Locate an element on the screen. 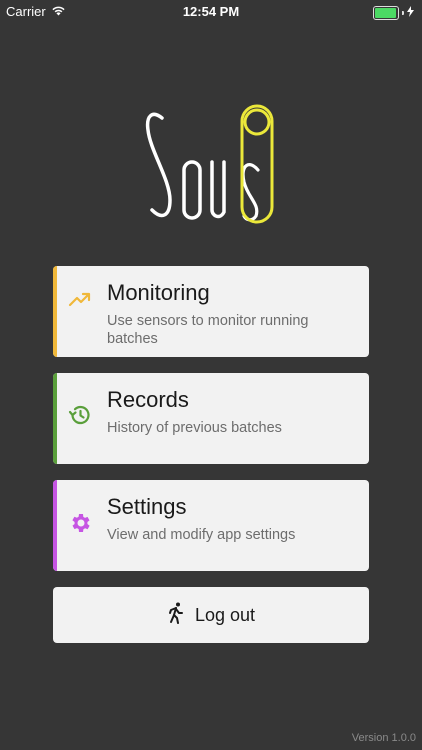 This screenshot has width=422, height=750. walking-person-icon is located at coordinates (176, 615).